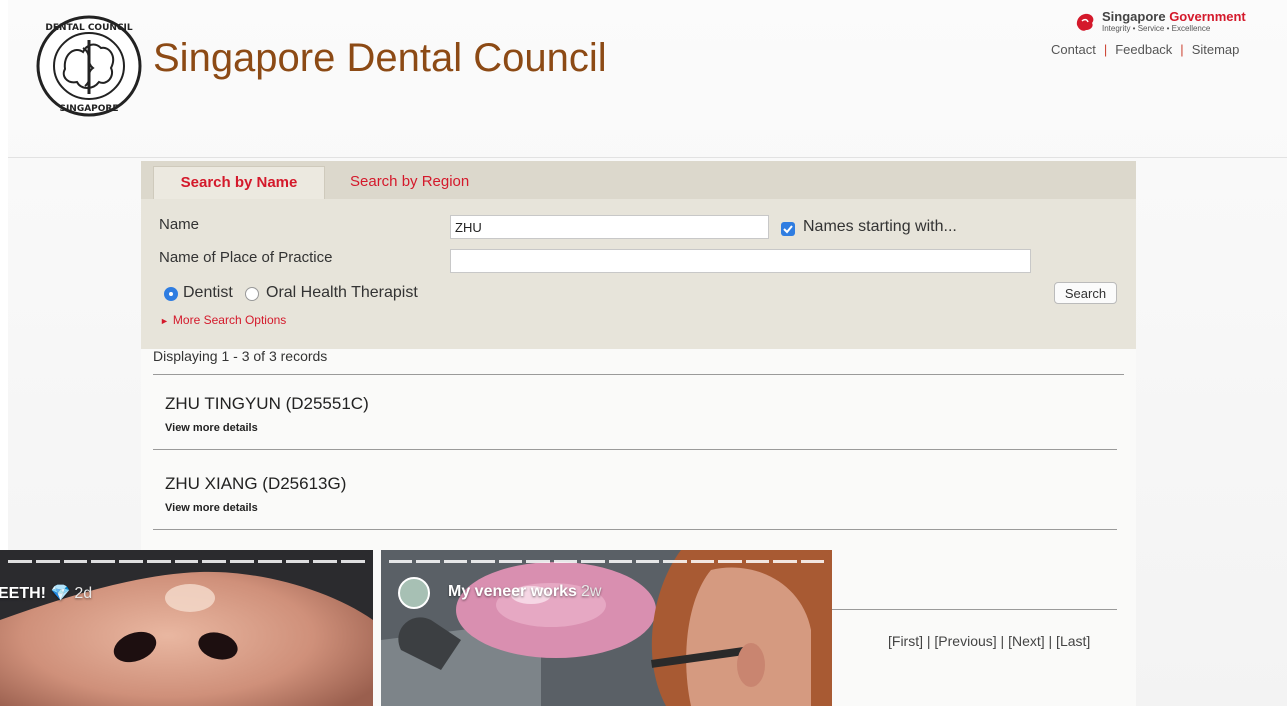 The width and height of the screenshot is (1287, 706). I want to click on svg-text: SINGAPORE, so click(88, 109).